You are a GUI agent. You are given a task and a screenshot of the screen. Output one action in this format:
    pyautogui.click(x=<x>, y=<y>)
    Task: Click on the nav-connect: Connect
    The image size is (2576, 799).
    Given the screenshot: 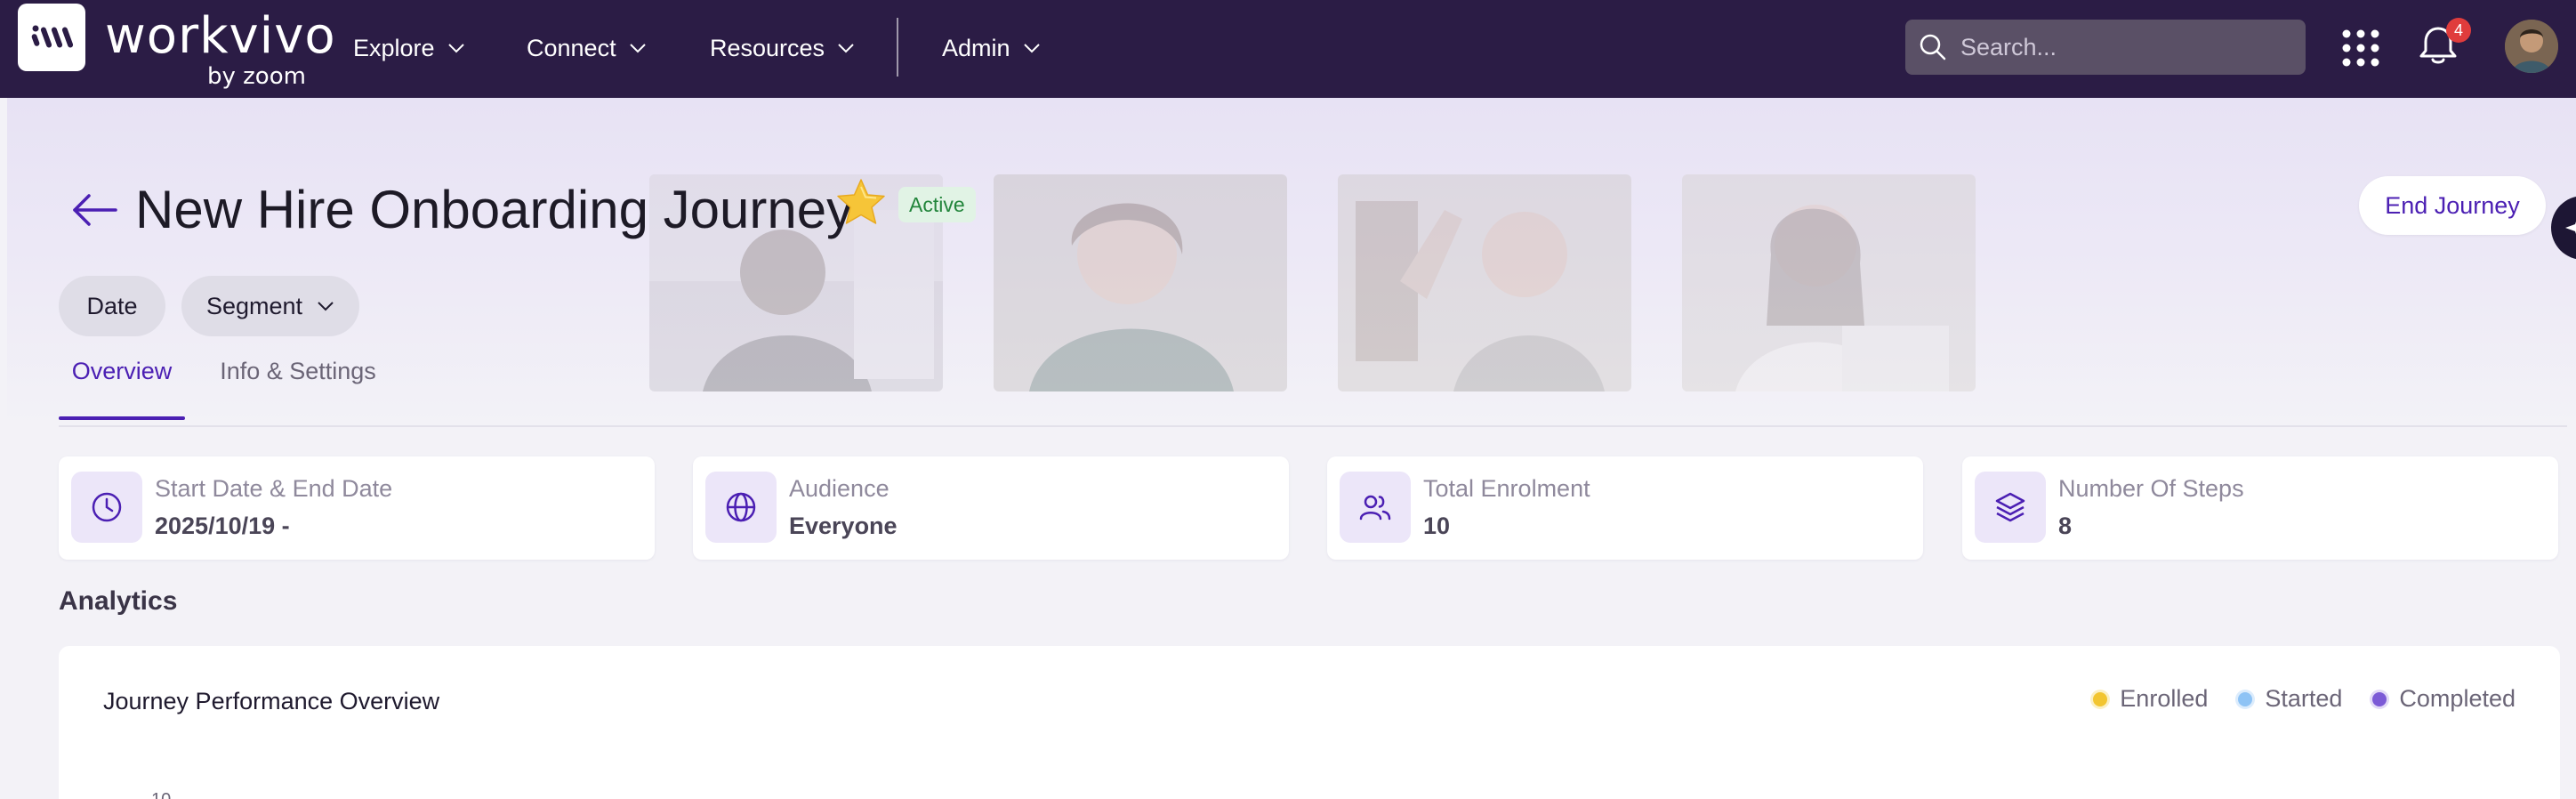 What is the action you would take?
    pyautogui.click(x=587, y=48)
    